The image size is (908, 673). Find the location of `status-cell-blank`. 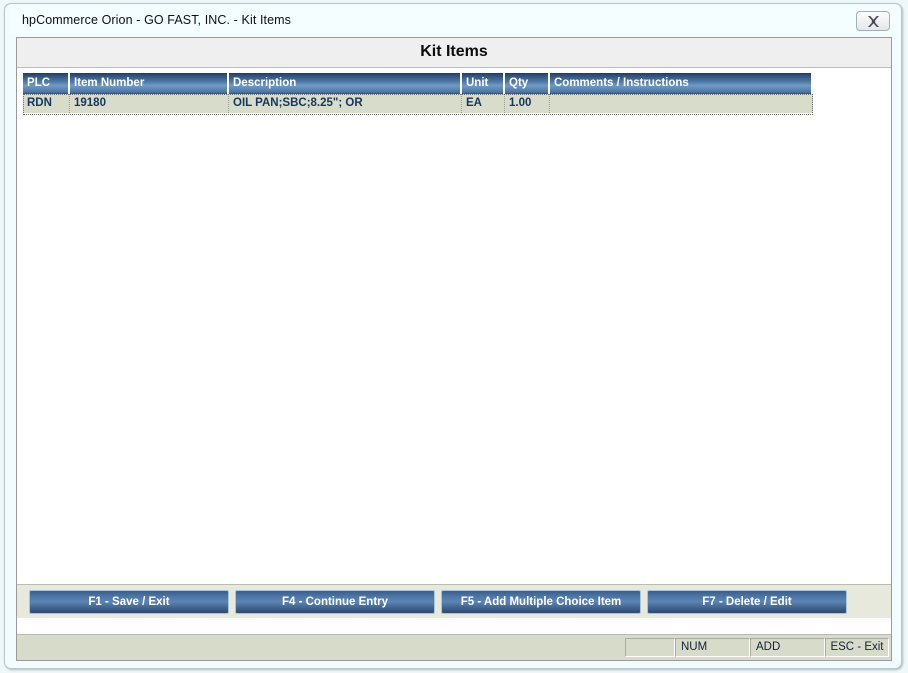

status-cell-blank is located at coordinates (650, 647).